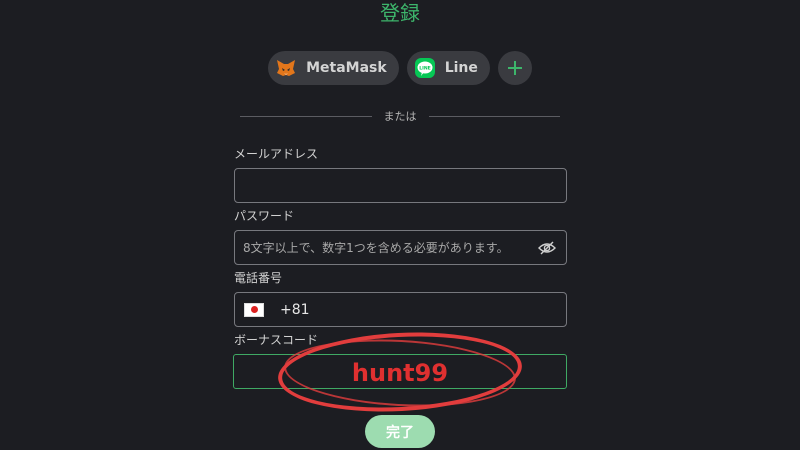 This screenshot has width=800, height=450. Describe the element at coordinates (400, 13) in the screenshot. I see `page-title: 登録` at that location.